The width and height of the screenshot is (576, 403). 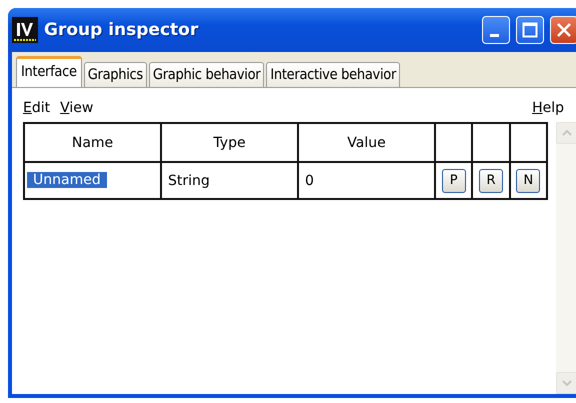 I want to click on minimize-icon, so click(x=494, y=35).